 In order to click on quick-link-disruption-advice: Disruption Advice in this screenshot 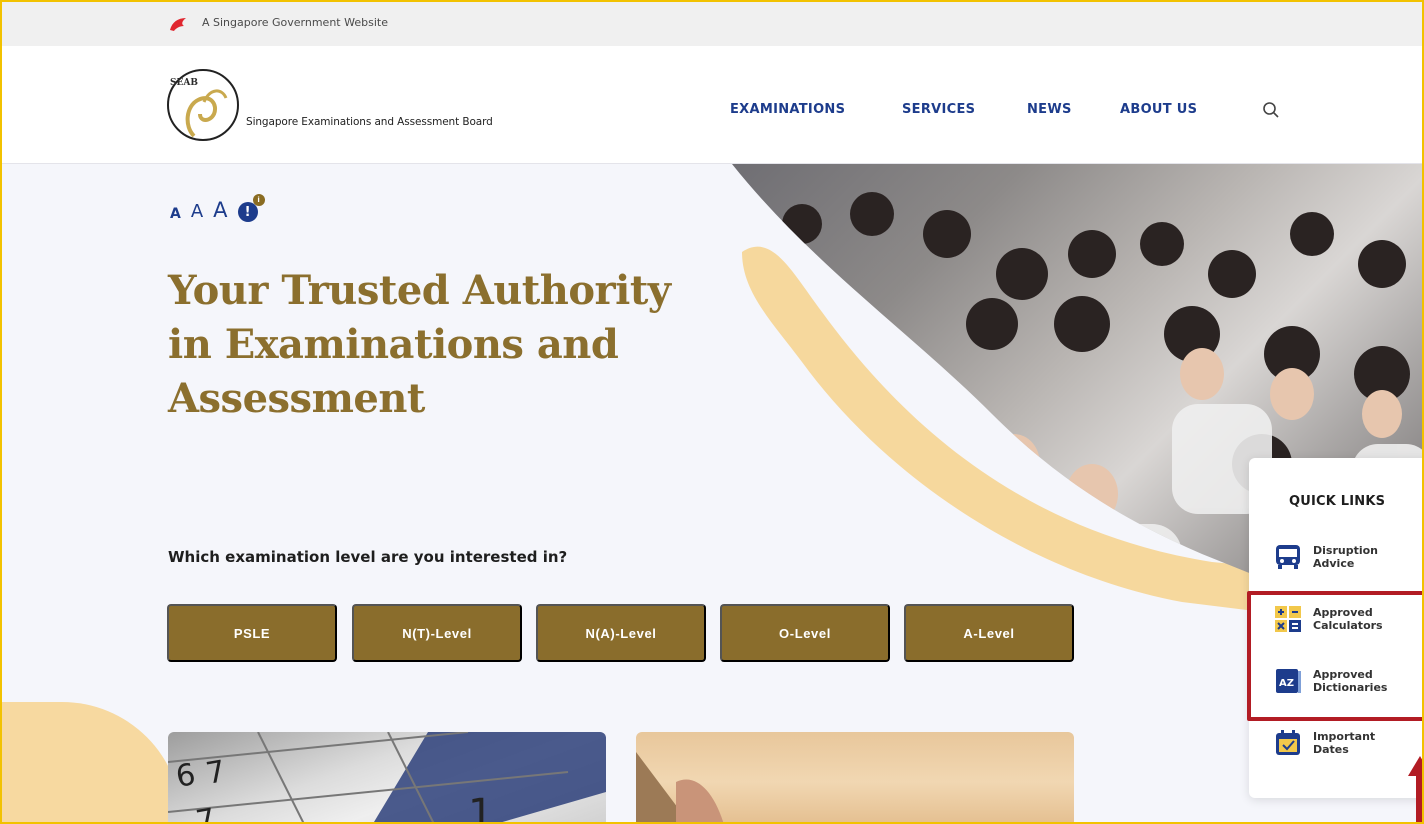, I will do `click(1325, 557)`.